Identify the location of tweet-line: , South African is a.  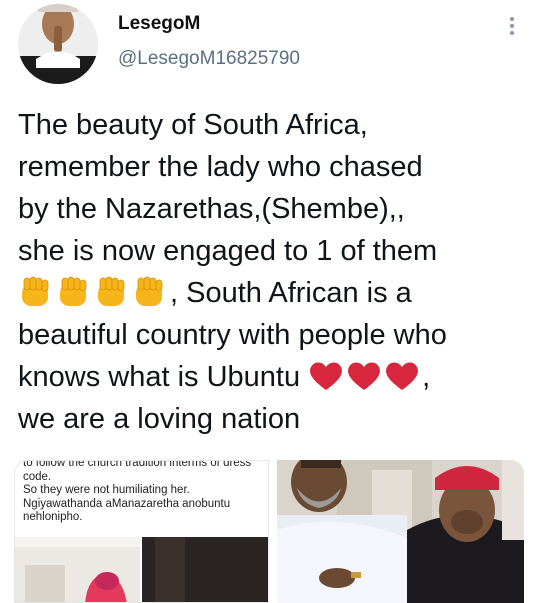
(291, 293).